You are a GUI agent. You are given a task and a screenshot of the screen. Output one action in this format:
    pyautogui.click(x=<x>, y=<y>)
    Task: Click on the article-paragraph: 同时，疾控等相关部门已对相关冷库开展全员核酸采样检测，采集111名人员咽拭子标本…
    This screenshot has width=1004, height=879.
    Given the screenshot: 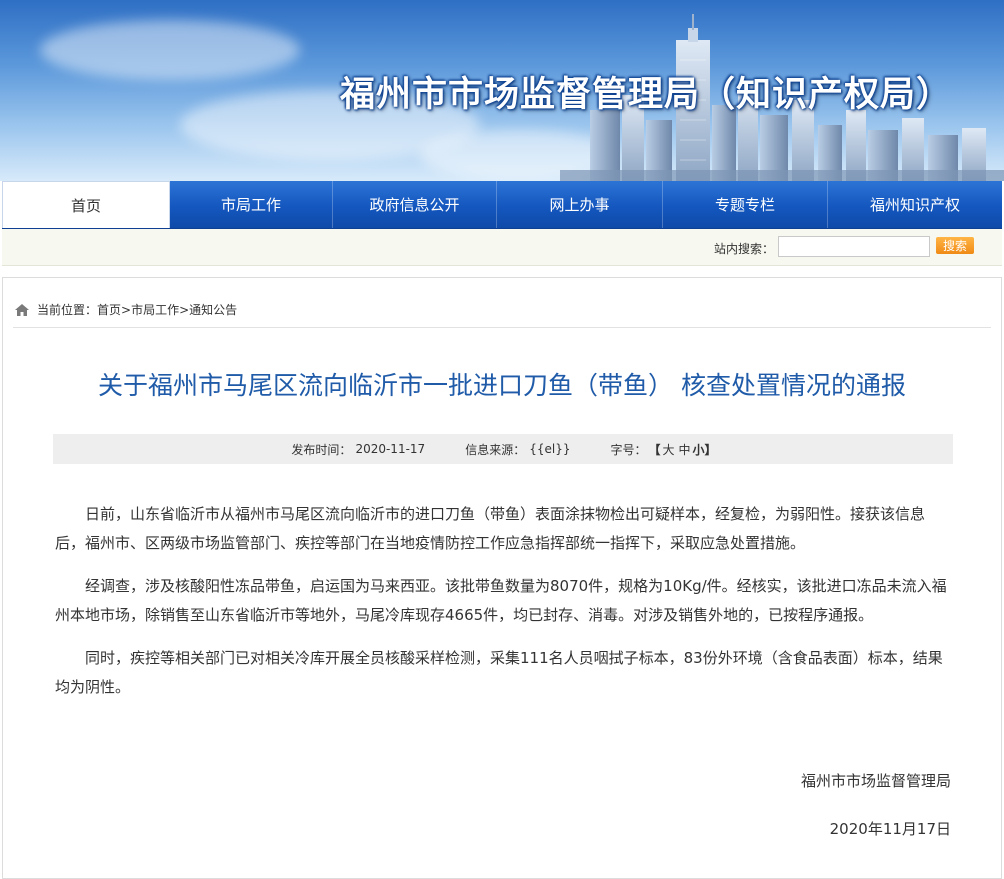 What is the action you would take?
    pyautogui.click(x=499, y=672)
    